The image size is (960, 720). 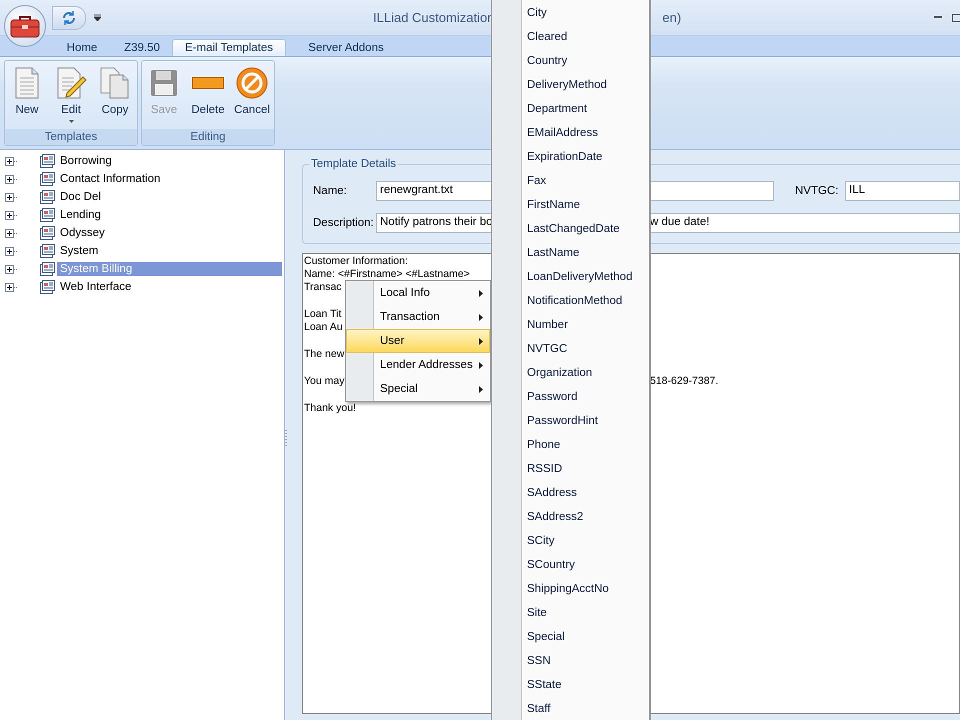 What do you see at coordinates (344, 223) in the screenshot?
I see `field-label: Description:` at bounding box center [344, 223].